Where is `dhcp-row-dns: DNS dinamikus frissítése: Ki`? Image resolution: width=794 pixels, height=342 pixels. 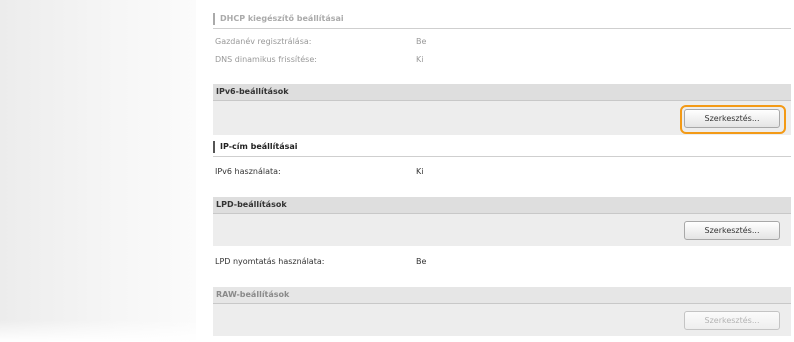
dhcp-row-dns: DNS dinamikus frissítése: Ki is located at coordinates (502, 61).